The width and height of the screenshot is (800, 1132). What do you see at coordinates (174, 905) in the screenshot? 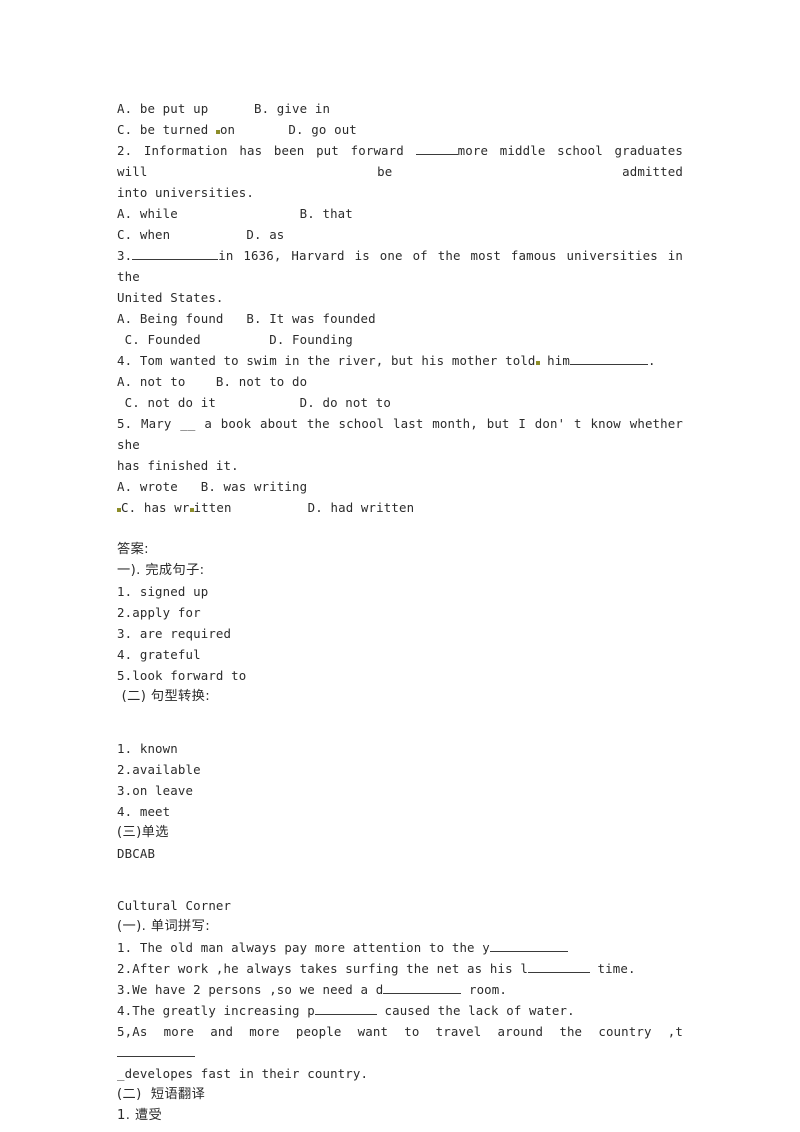
I see `cultural-corner-title: Cultural Corner` at bounding box center [174, 905].